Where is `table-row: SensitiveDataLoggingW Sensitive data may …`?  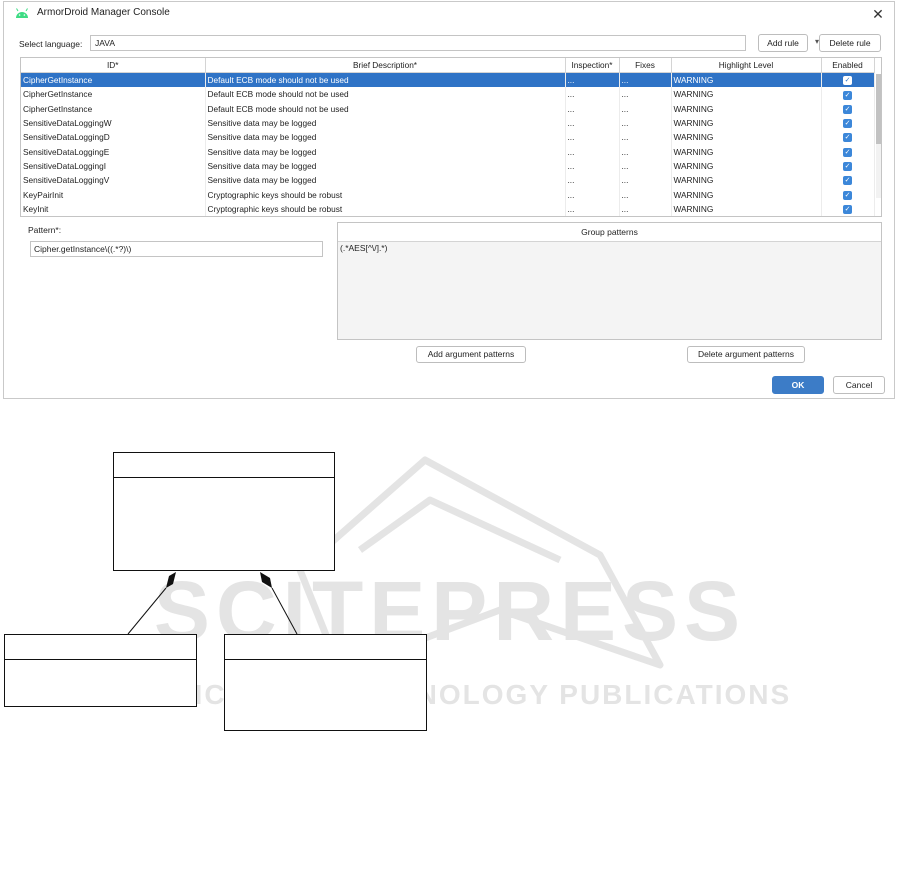
table-row: SensitiveDataLoggingW Sensitive data may … is located at coordinates (448, 123).